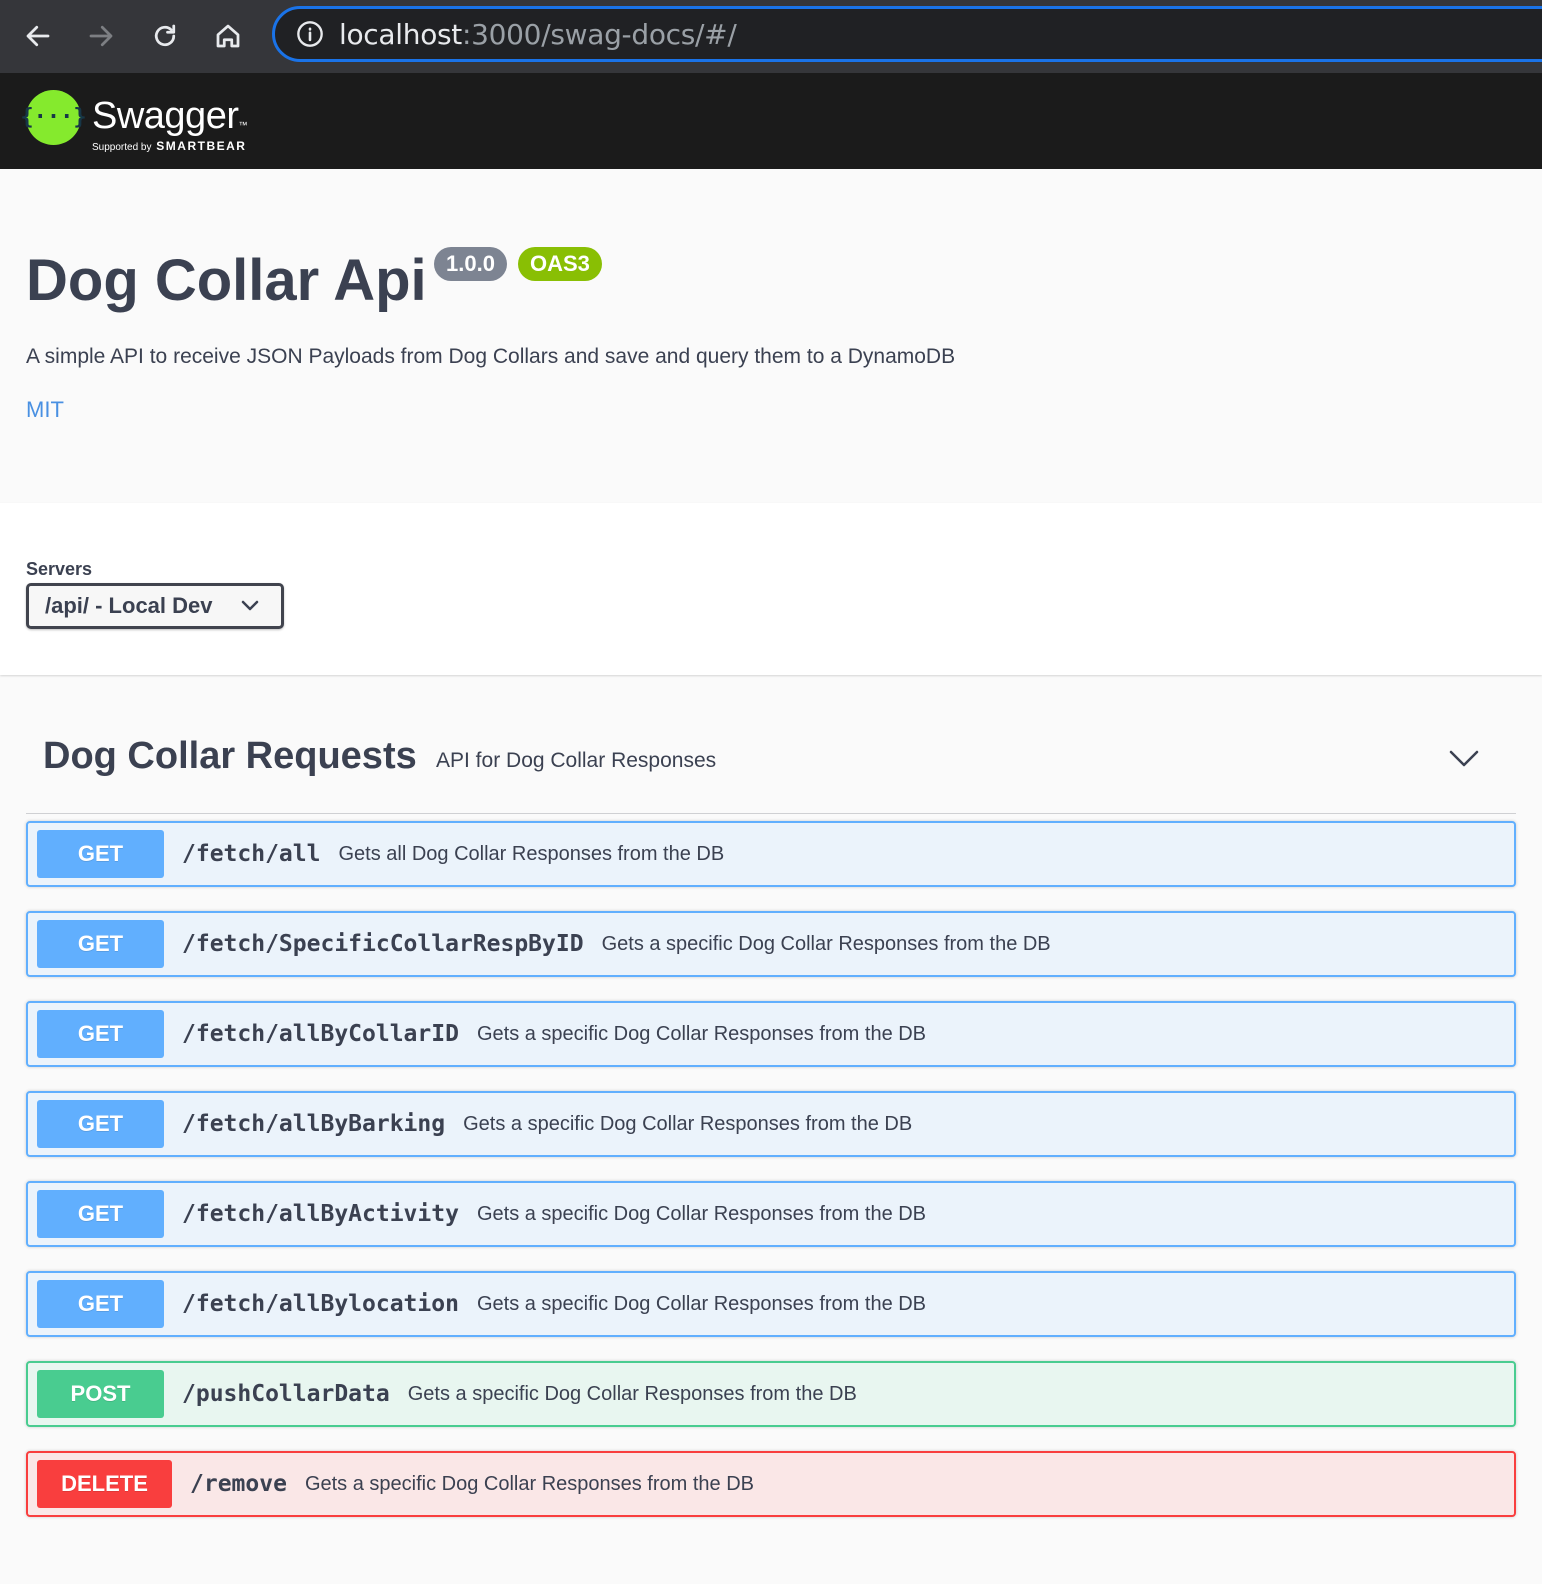  What do you see at coordinates (470, 264) in the screenshot?
I see `version-badge: 1.0.0` at bounding box center [470, 264].